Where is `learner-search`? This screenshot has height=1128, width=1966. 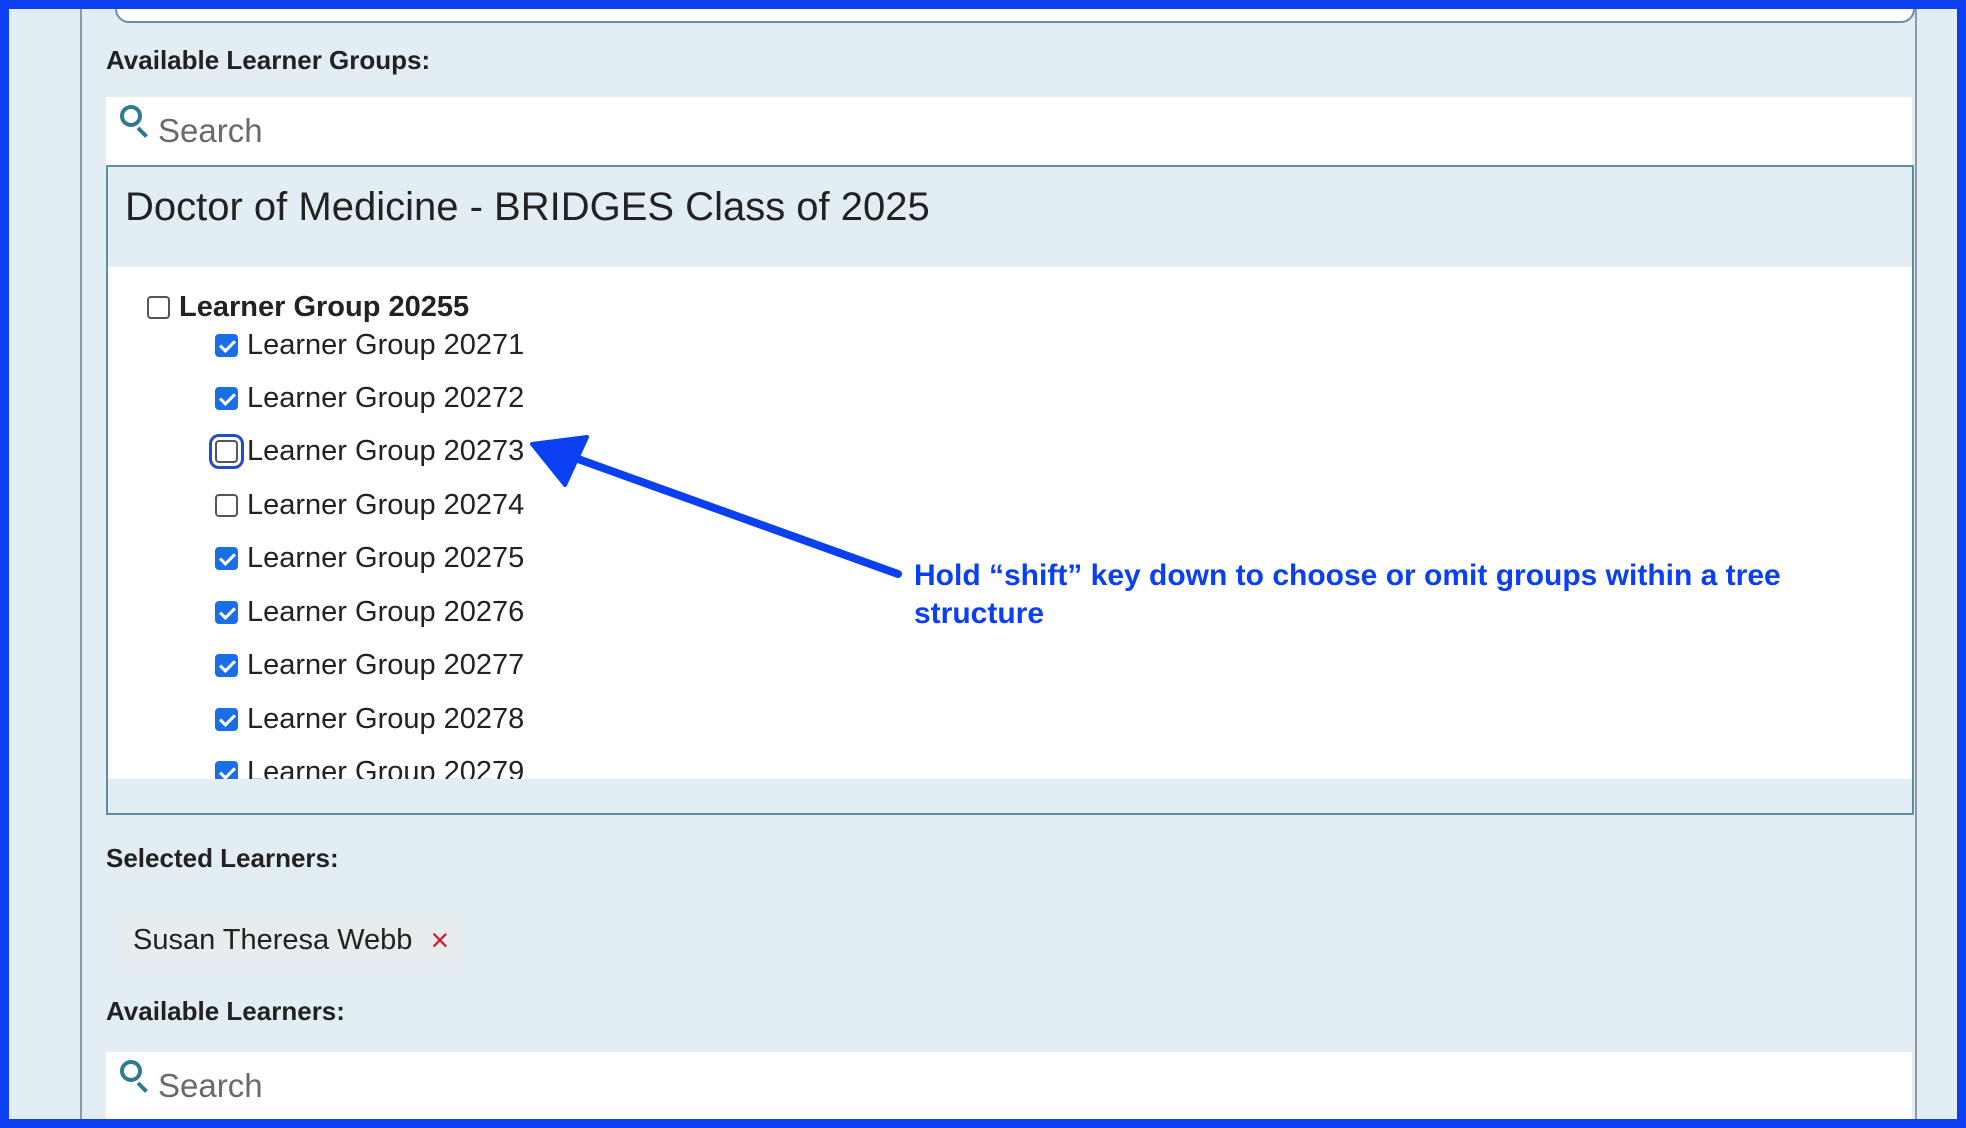
learner-search is located at coordinates (1009, 1085).